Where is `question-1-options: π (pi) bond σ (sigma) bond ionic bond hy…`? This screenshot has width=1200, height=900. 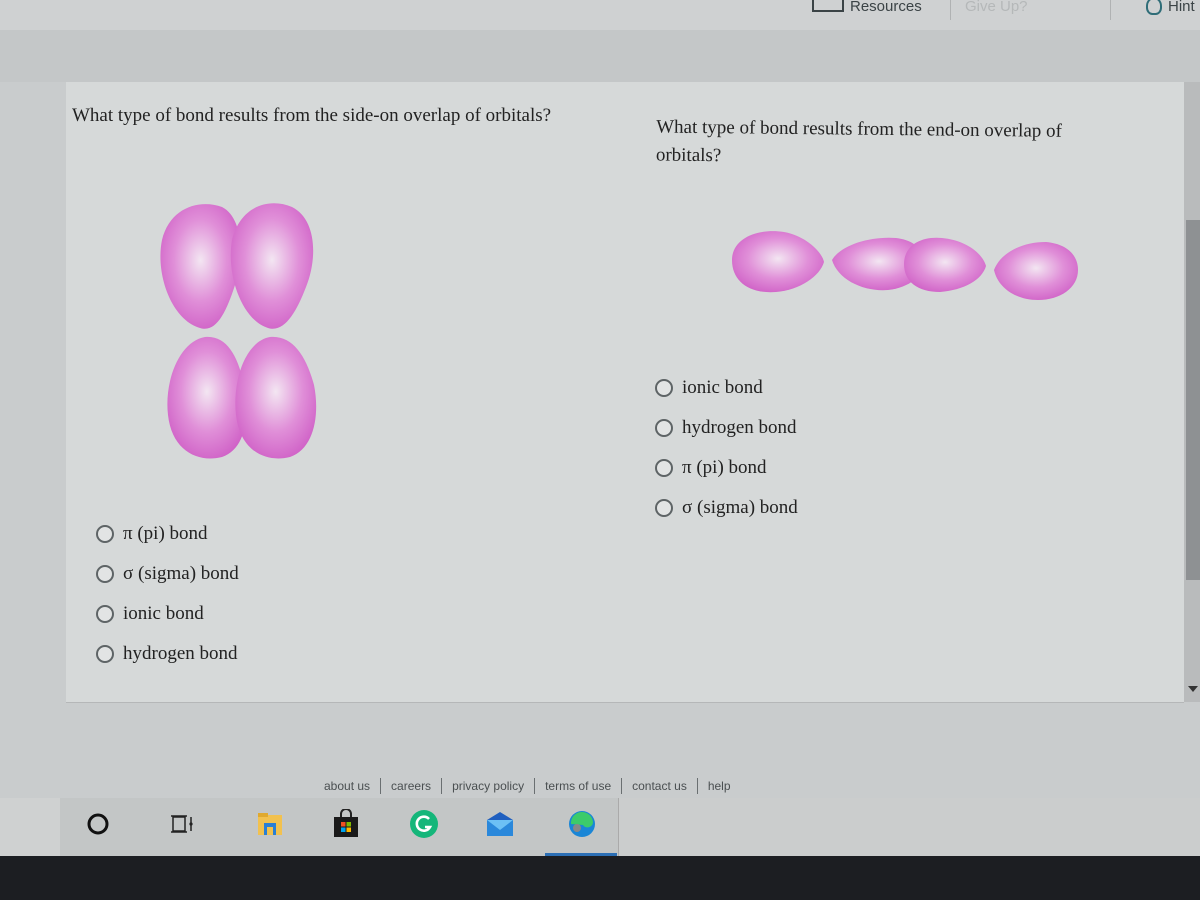
question-1-options: π (pi) bond σ (sigma) bond ionic bond hy… is located at coordinates (167, 594).